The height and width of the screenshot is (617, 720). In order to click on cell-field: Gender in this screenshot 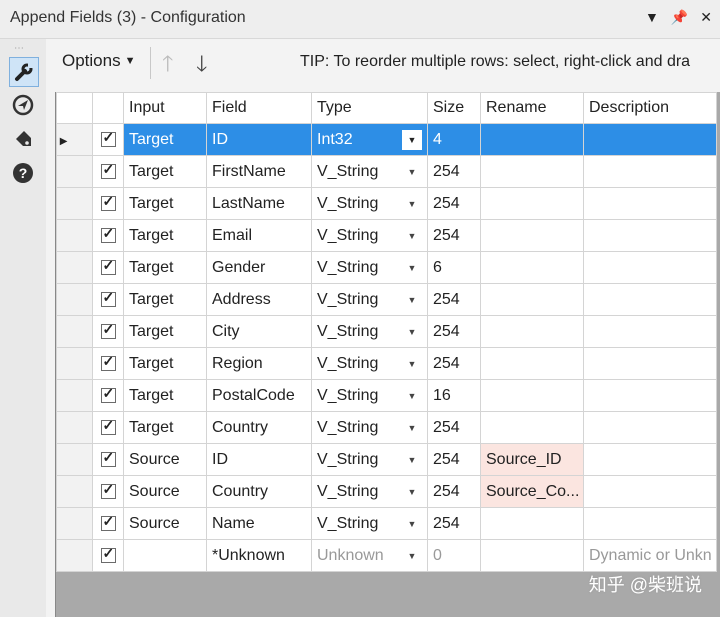, I will do `click(259, 267)`.